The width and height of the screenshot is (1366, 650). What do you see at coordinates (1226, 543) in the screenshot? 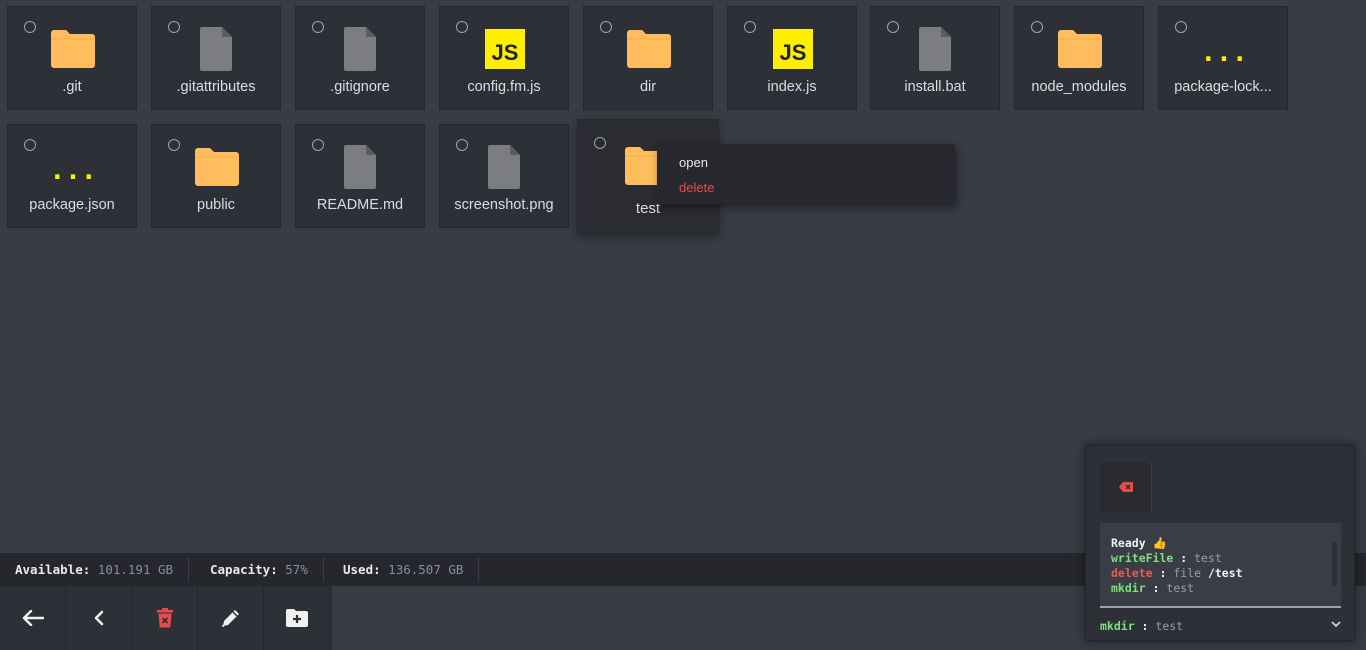
I see `console-log-line: Ready 👍` at bounding box center [1226, 543].